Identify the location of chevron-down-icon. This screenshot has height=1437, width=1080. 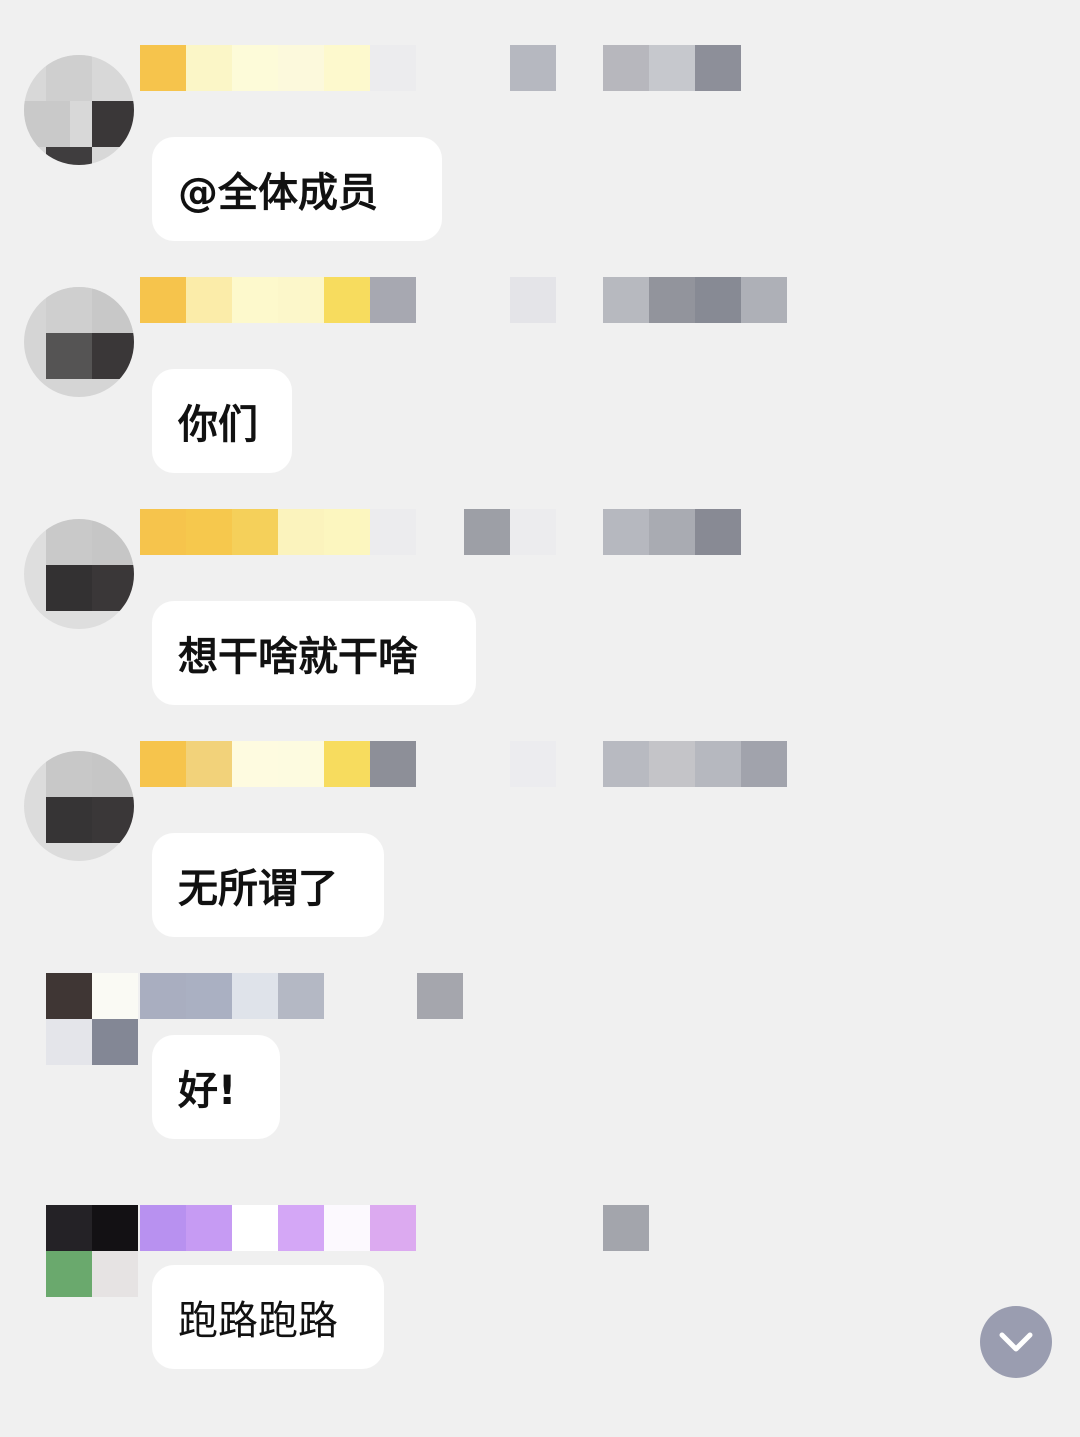
(1016, 1342).